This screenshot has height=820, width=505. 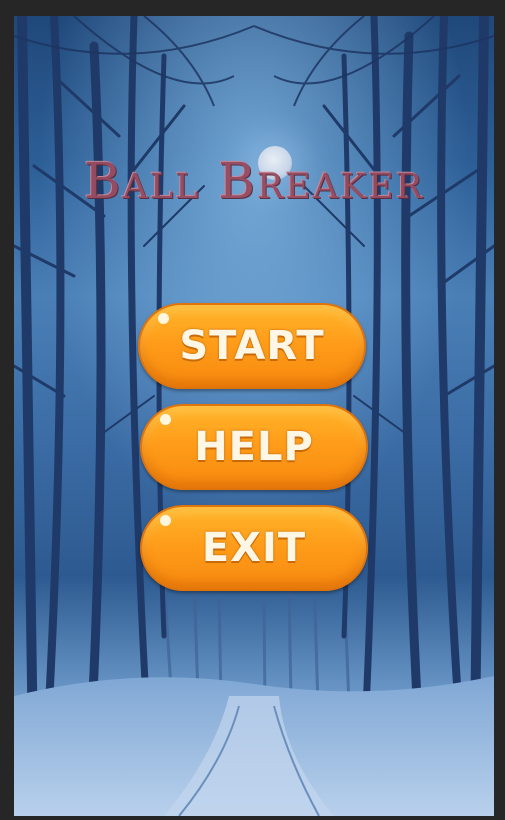 I want to click on start-button-label: START, so click(x=252, y=346).